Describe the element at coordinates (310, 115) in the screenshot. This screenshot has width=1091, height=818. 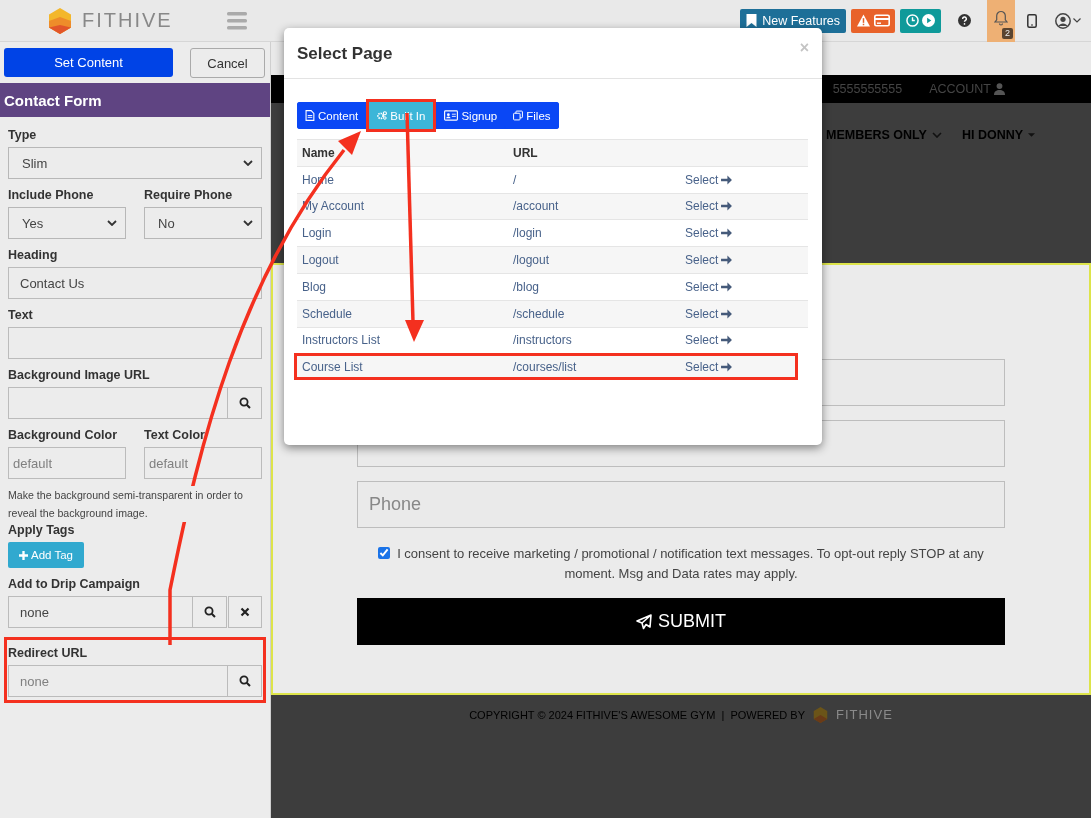
I see `document-icon` at that location.